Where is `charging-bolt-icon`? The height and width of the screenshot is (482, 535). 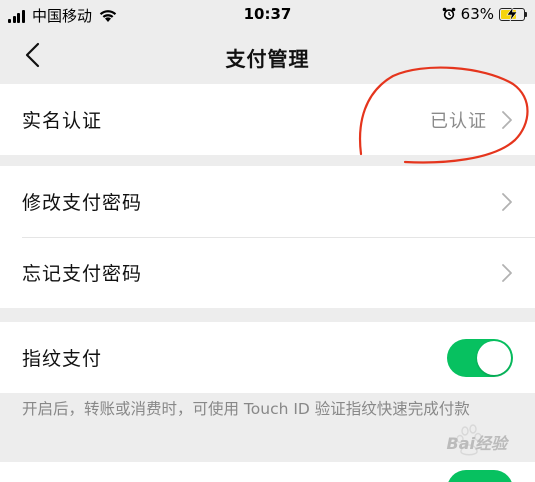
charging-bolt-icon is located at coordinates (512, 13).